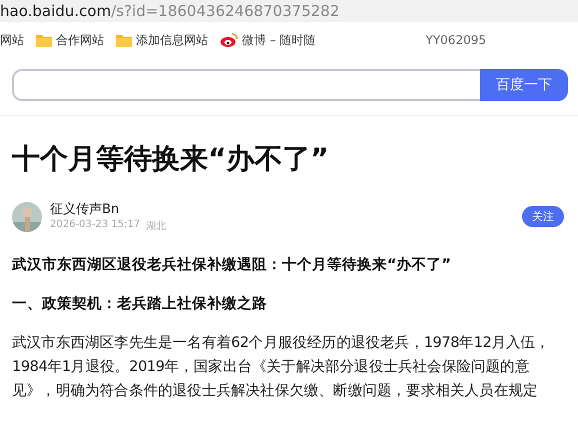  I want to click on address-bar: hao.baidu.com/s?id=1860436246870375282, so click(289, 11).